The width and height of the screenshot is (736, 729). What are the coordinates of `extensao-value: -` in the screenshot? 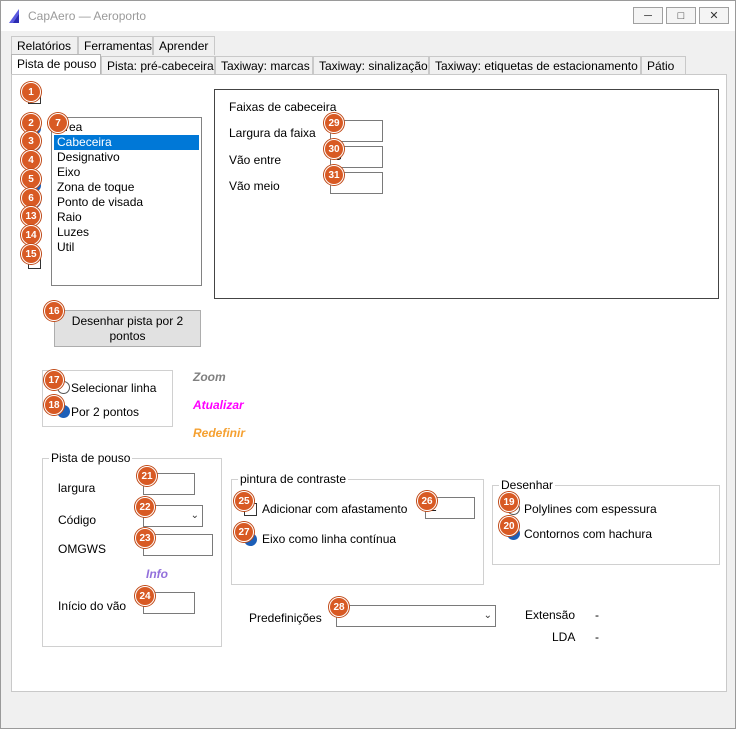 It's located at (597, 615).